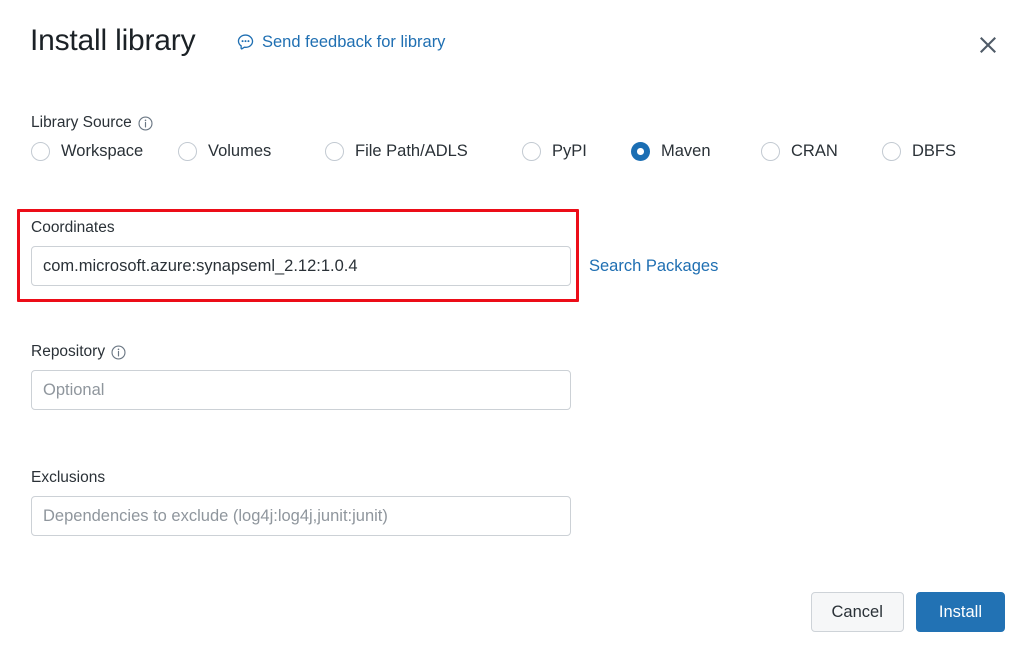 The width and height of the screenshot is (1027, 655). Describe the element at coordinates (653, 266) in the screenshot. I see `search-packages-link: Search Packages` at that location.